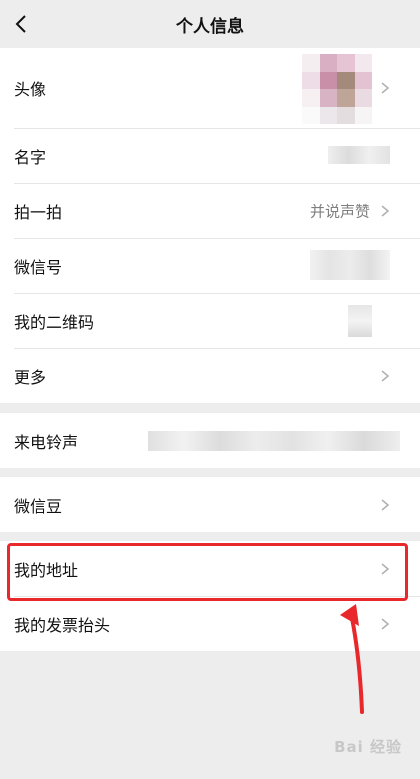  Describe the element at coordinates (210, 27) in the screenshot. I see `page-title: 个人信息` at that location.